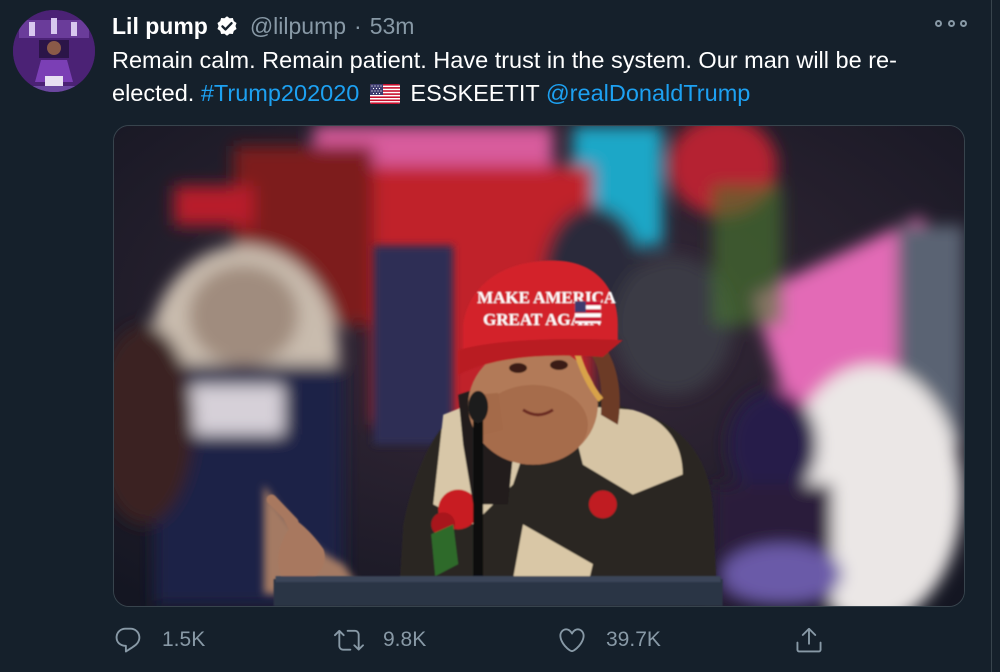 The height and width of the screenshot is (672, 1000). Describe the element at coordinates (280, 93) in the screenshot. I see `hashtag-link: #Trump202020` at that location.